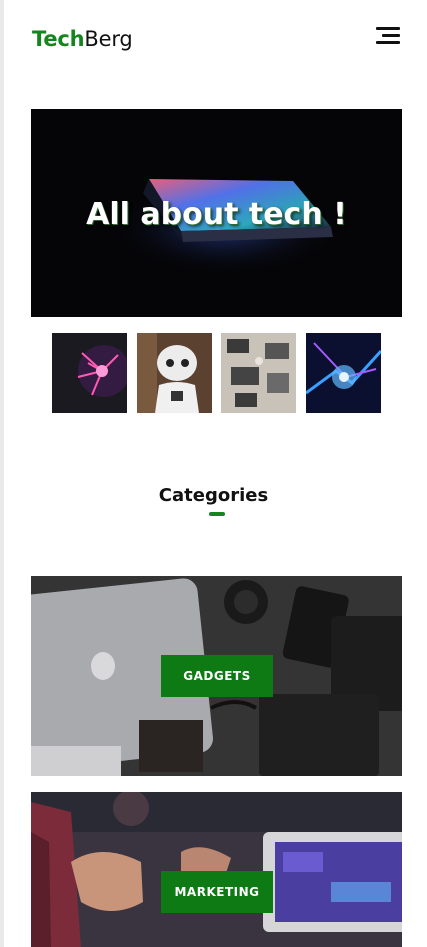  Describe the element at coordinates (108, 39) in the screenshot. I see `logo-secondary: Berg` at that location.